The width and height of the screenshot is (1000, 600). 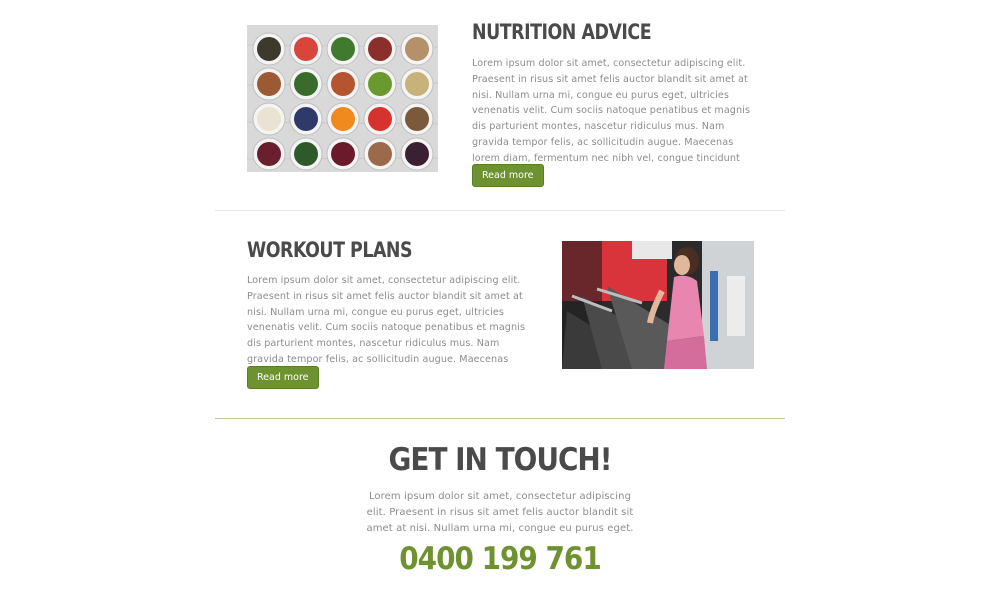 What do you see at coordinates (508, 175) in the screenshot?
I see `nutrition-read-more-button: Read more` at bounding box center [508, 175].